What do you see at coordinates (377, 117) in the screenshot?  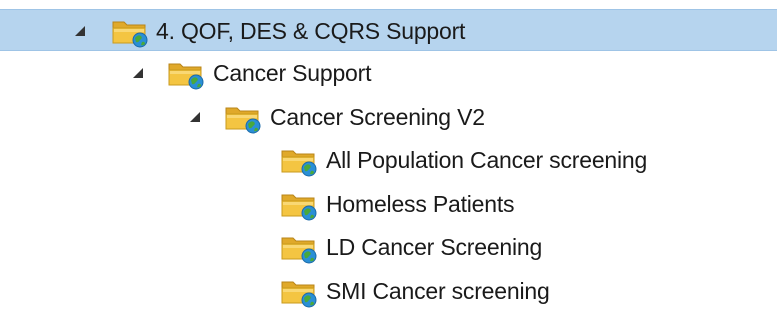 I see `tree-node-label: Cancer Screening V2` at bounding box center [377, 117].